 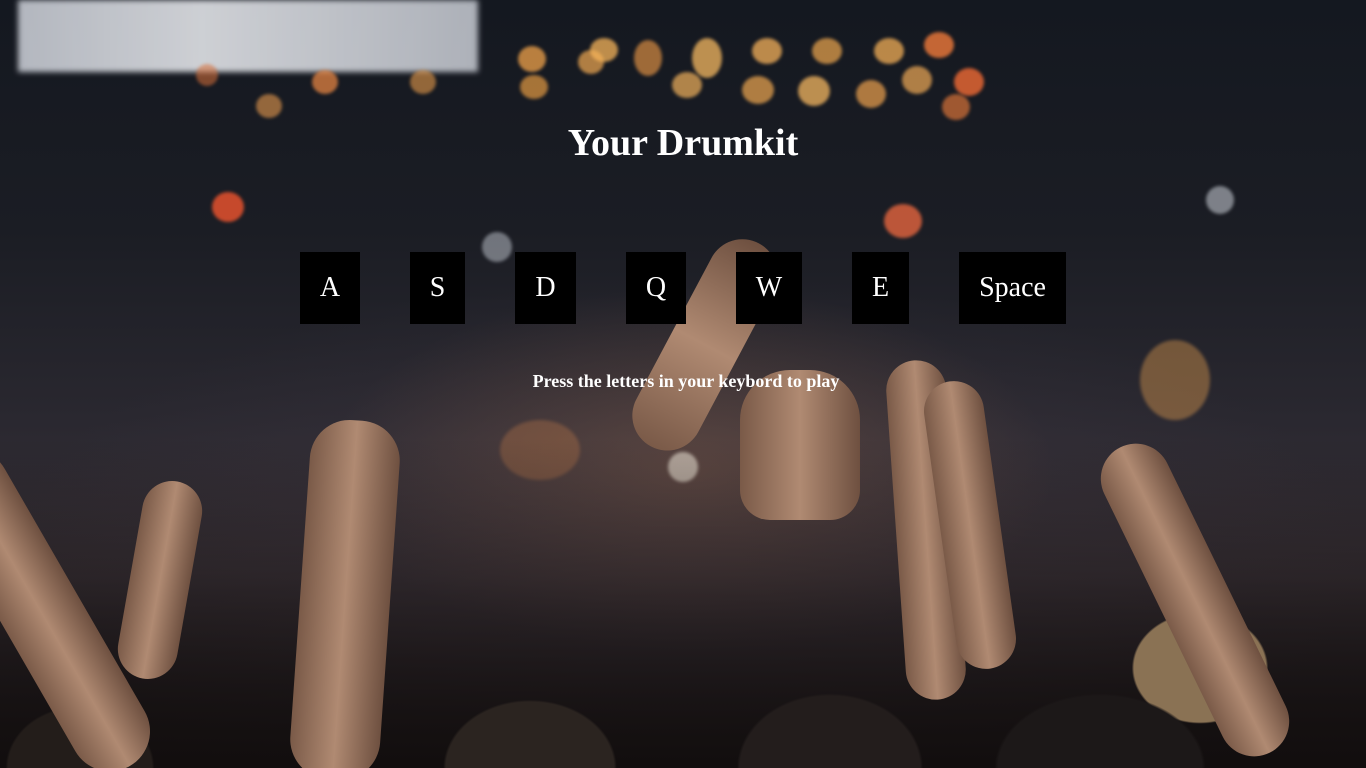 I want to click on drum-key-q: Q, so click(x=656, y=288).